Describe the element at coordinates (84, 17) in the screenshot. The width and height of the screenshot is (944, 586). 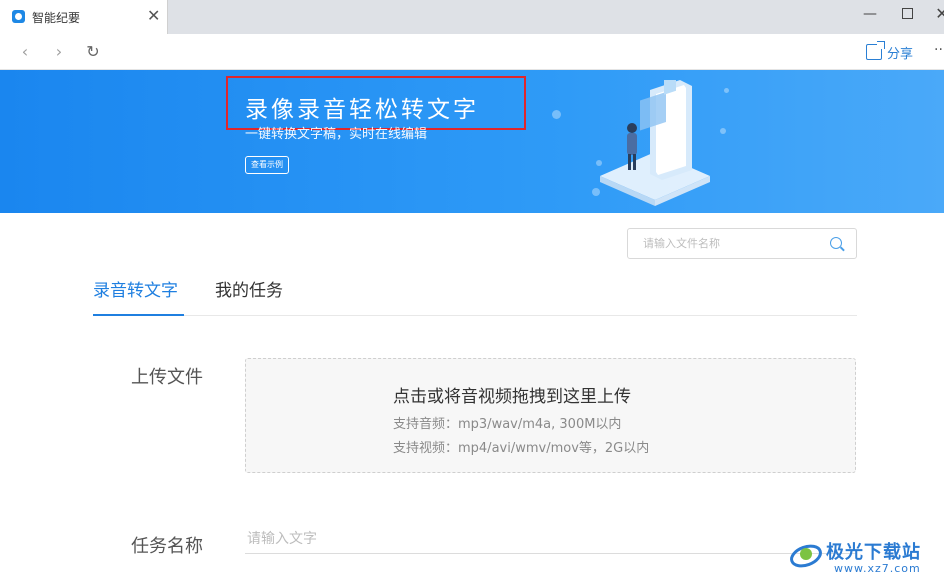
I see `browser-tab: 智能纪要 ✕` at that location.